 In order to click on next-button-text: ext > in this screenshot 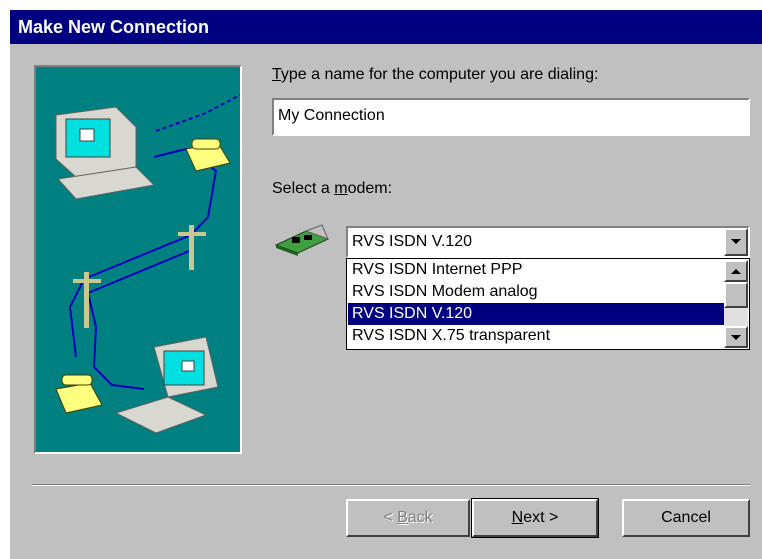, I will do `click(541, 517)`.